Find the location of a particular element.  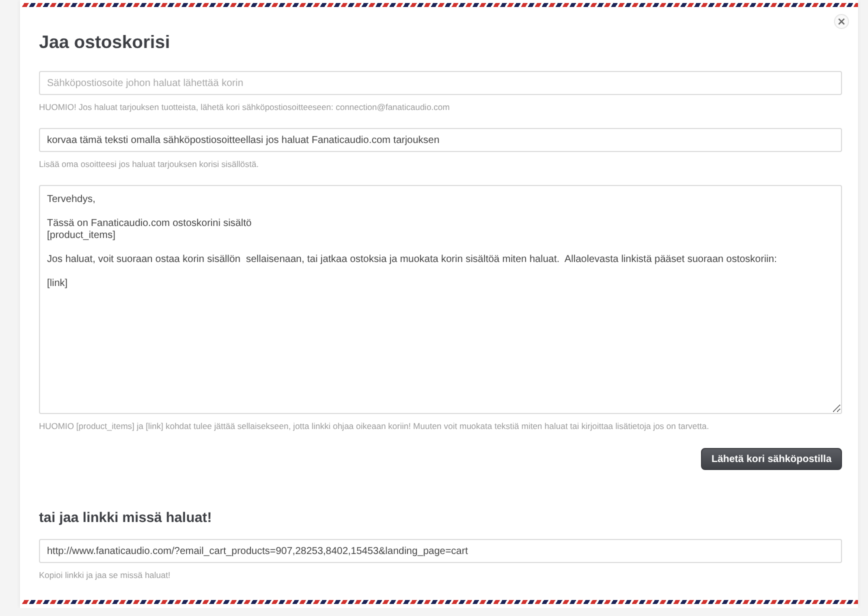

help-text: HUOMIO! Jos haluat tarjouksen tuotteista, lähetä kori sähköpostiosoitteeseen: connection@fanaticaudio.com is located at coordinates (245, 107).